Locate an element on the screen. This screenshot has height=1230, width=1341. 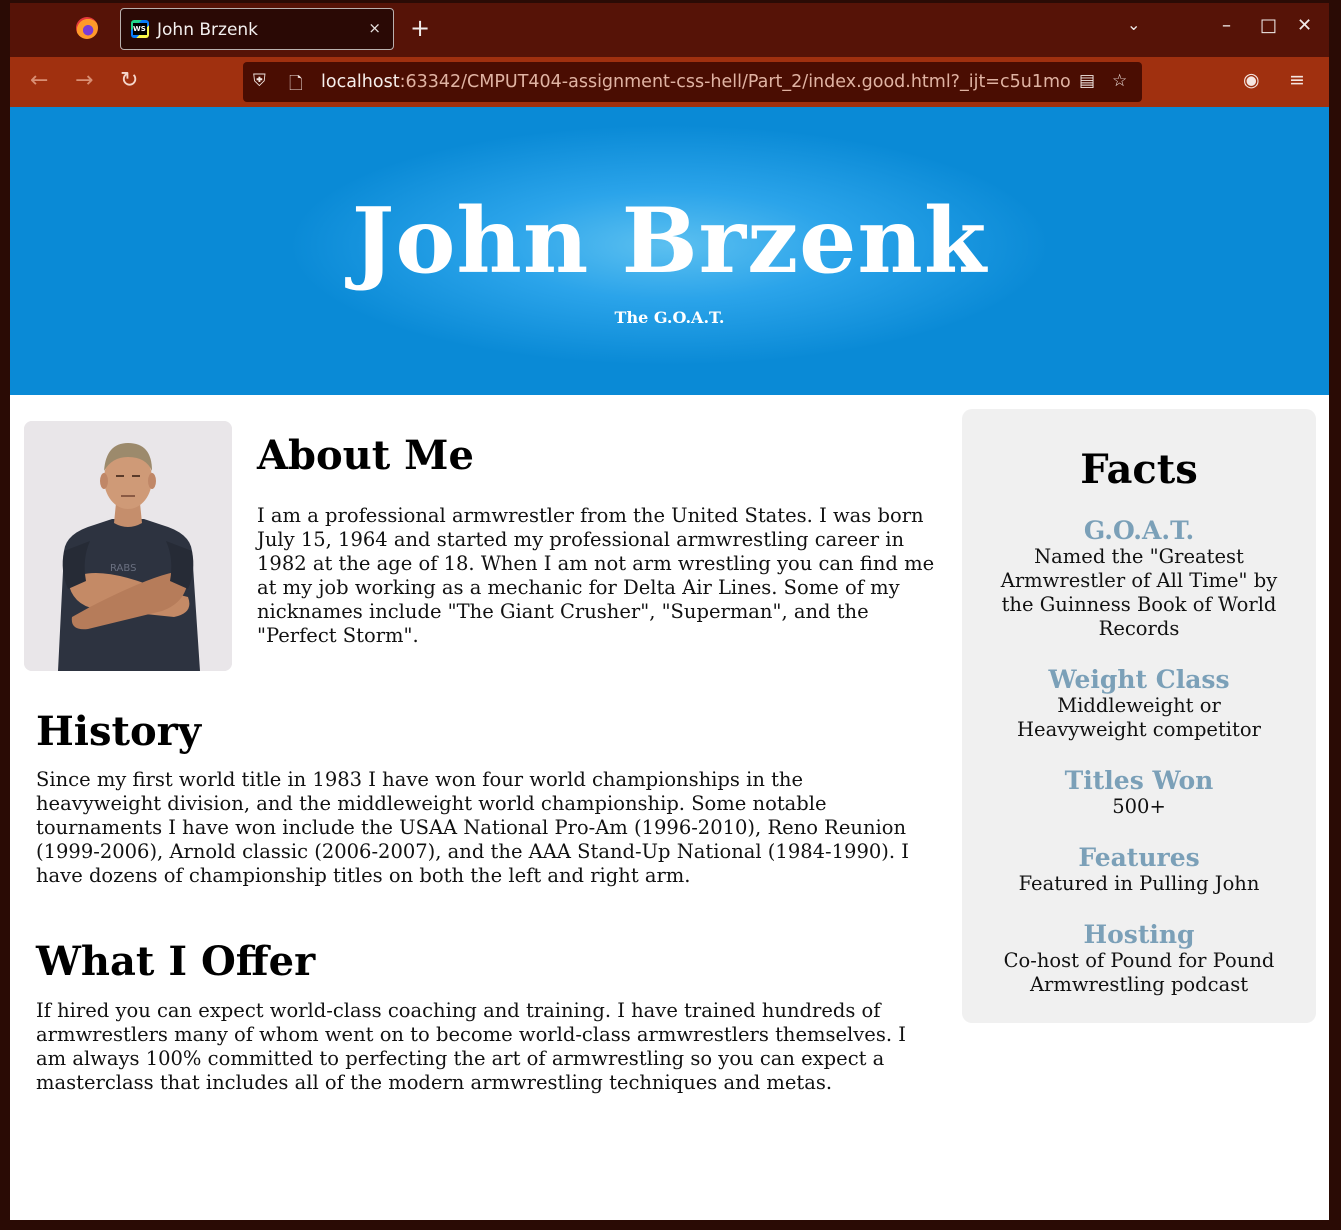
firefox-icon is located at coordinates (87, 28).